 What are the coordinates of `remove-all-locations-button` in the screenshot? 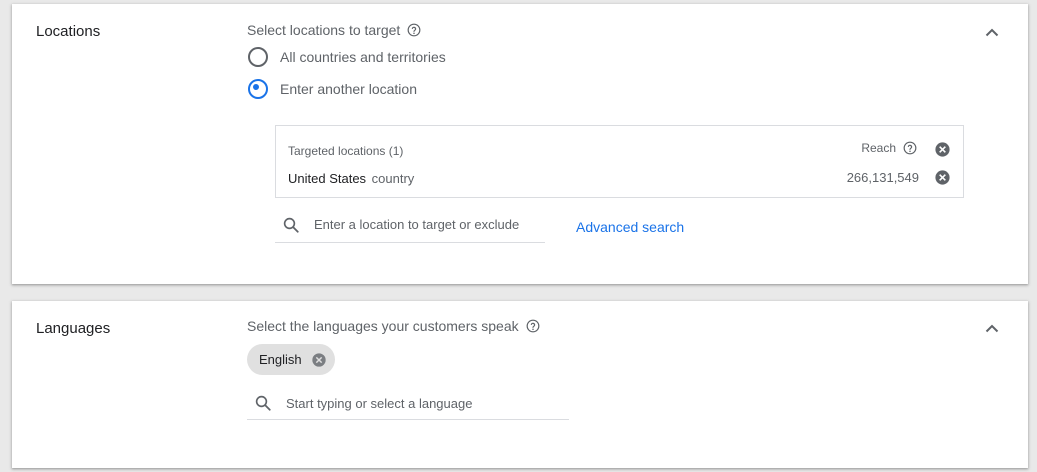 It's located at (942, 149).